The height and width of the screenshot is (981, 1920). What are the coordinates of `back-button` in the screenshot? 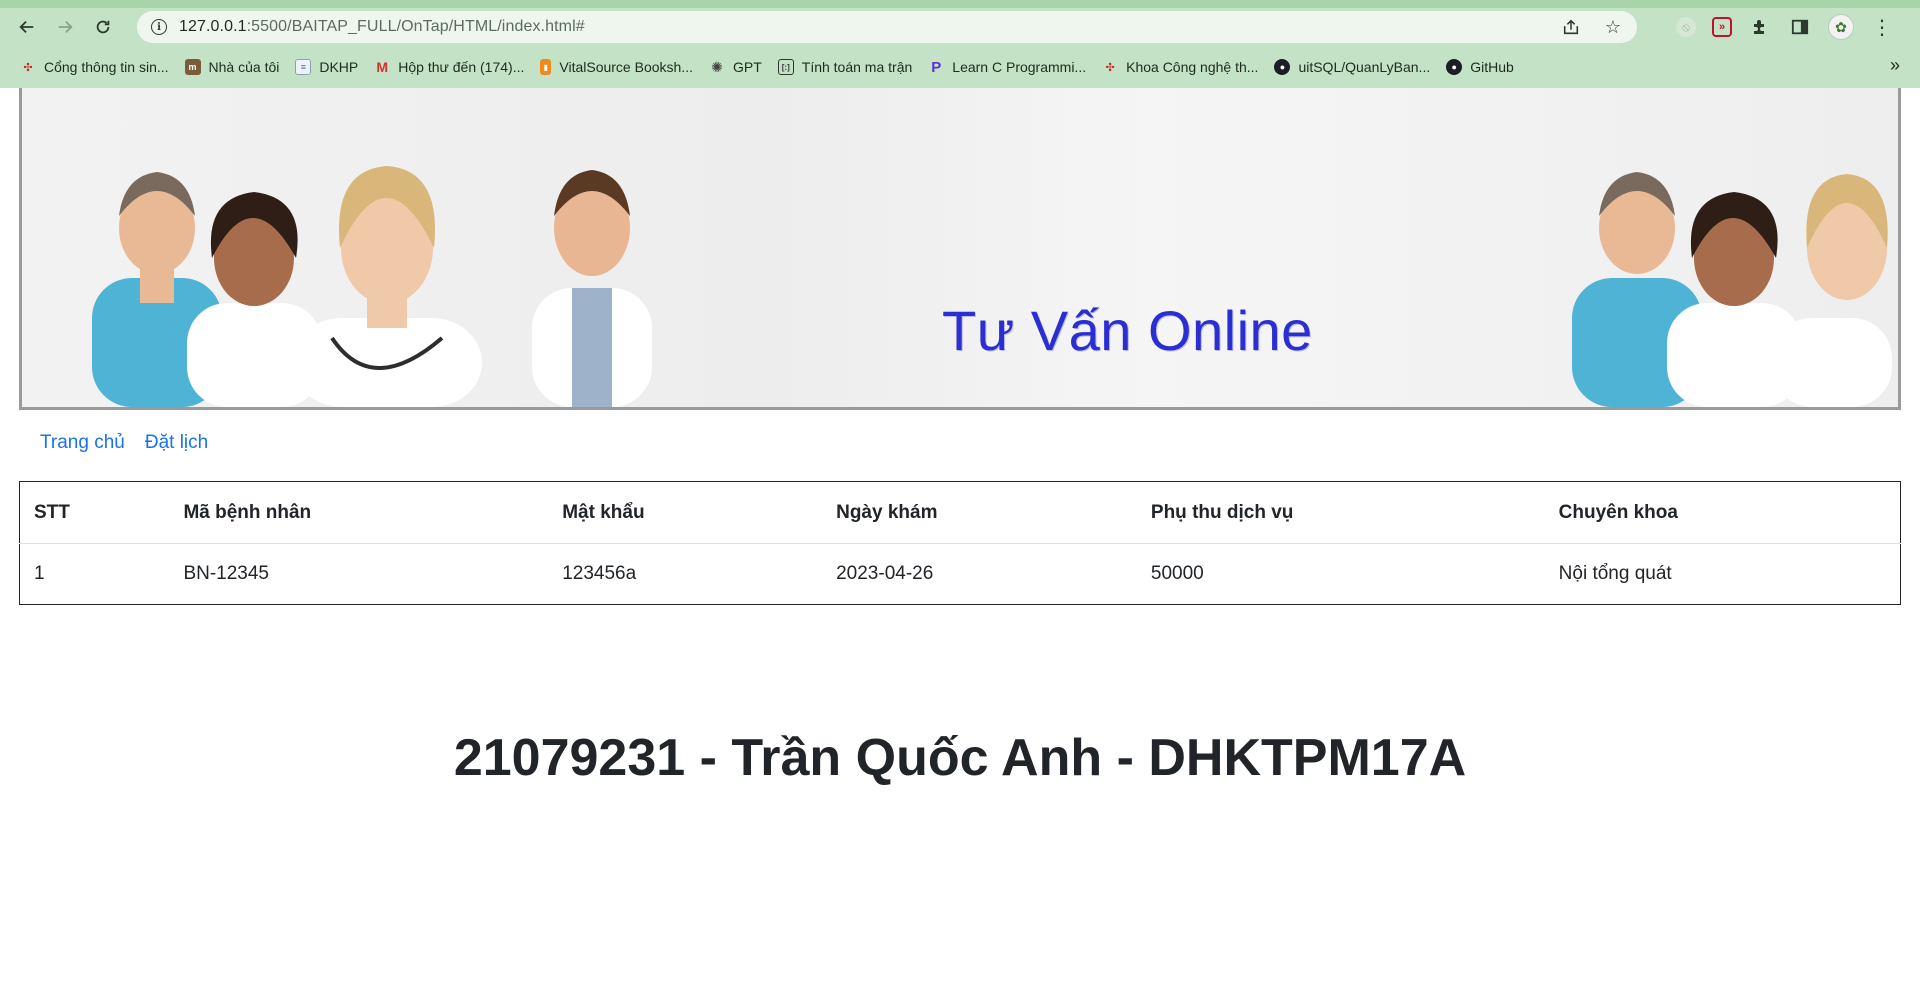 It's located at (27, 27).